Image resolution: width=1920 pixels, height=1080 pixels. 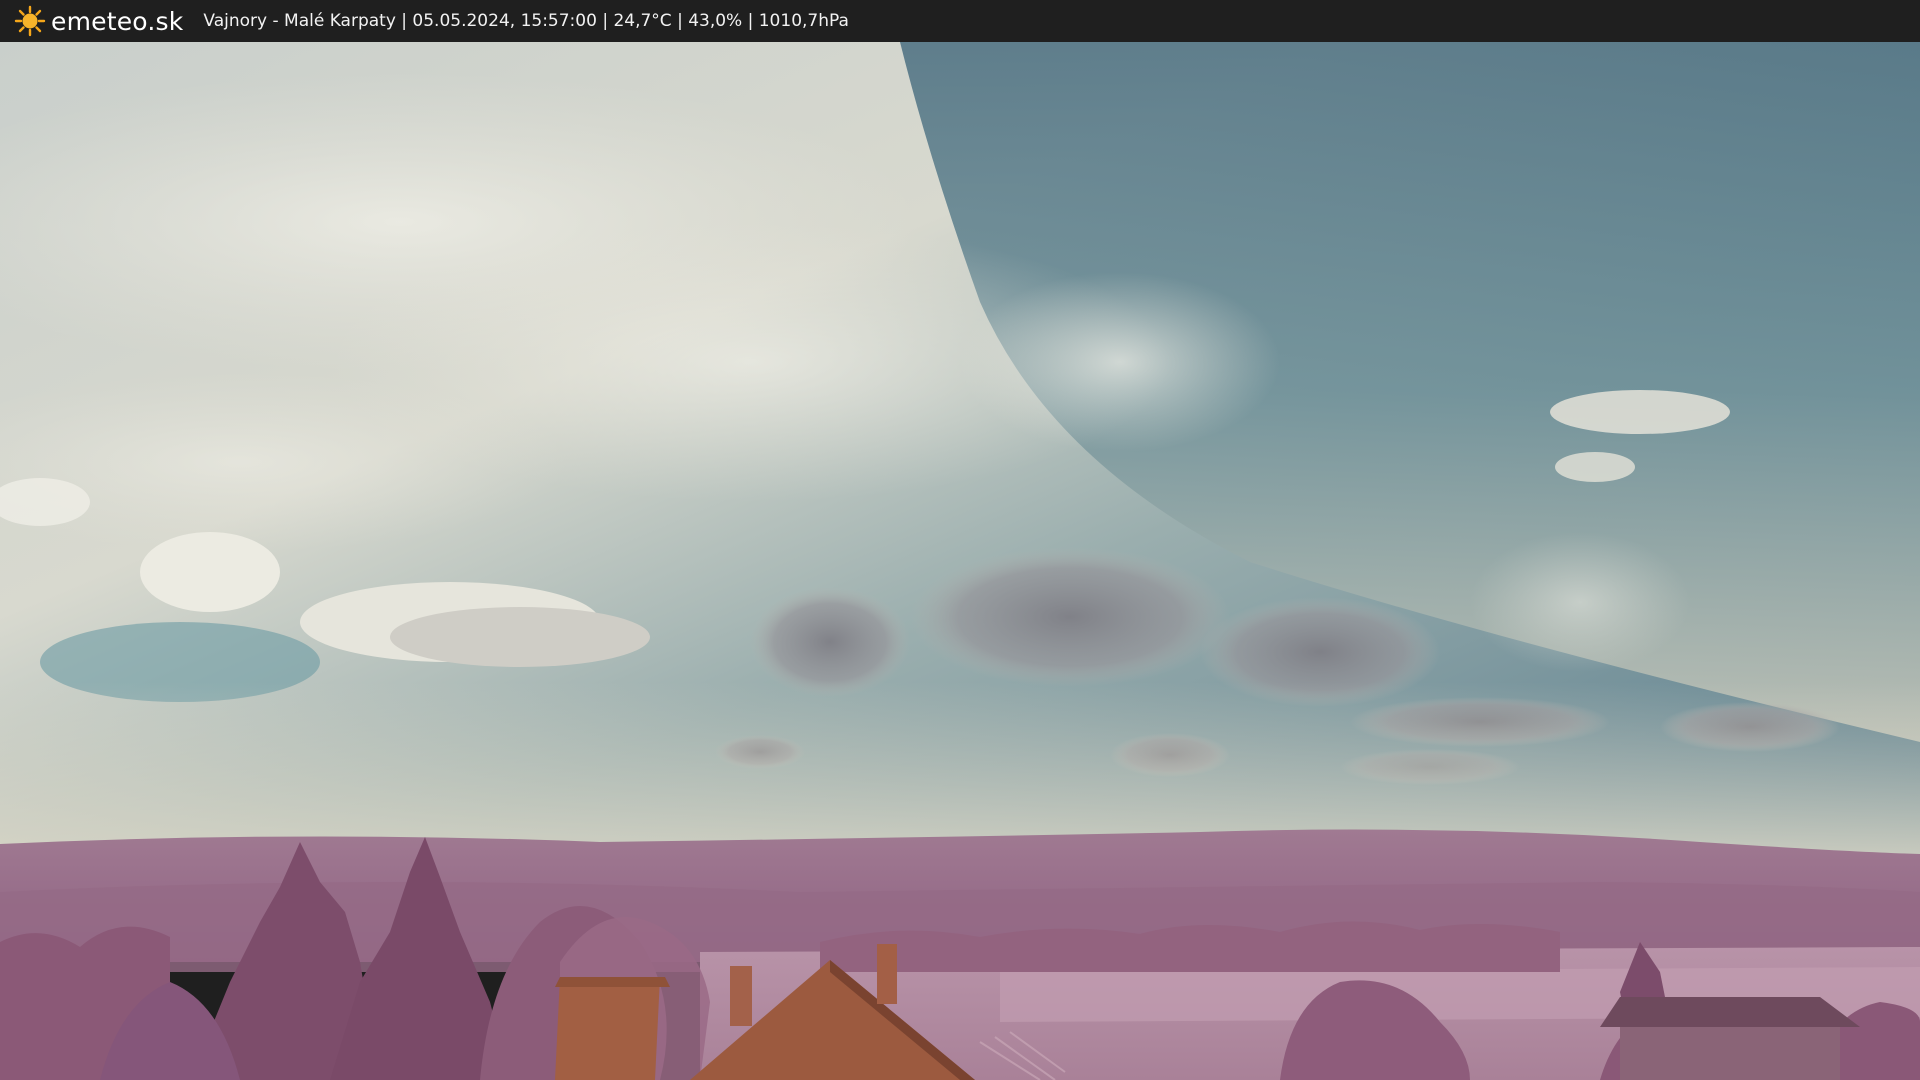 I want to click on house-right, so click(x=1730, y=1038).